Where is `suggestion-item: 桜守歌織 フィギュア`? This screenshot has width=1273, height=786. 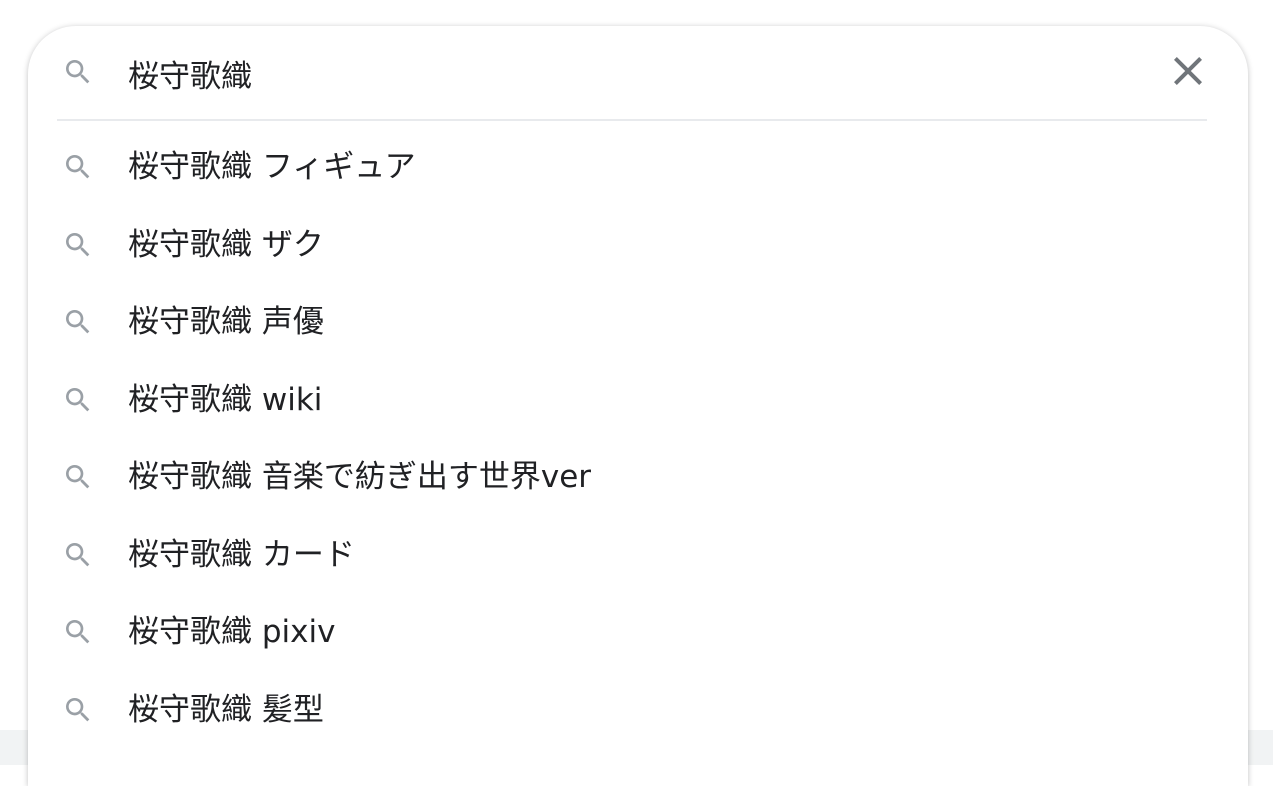
suggestion-item: 桜守歌織 フィギュア is located at coordinates (638, 168).